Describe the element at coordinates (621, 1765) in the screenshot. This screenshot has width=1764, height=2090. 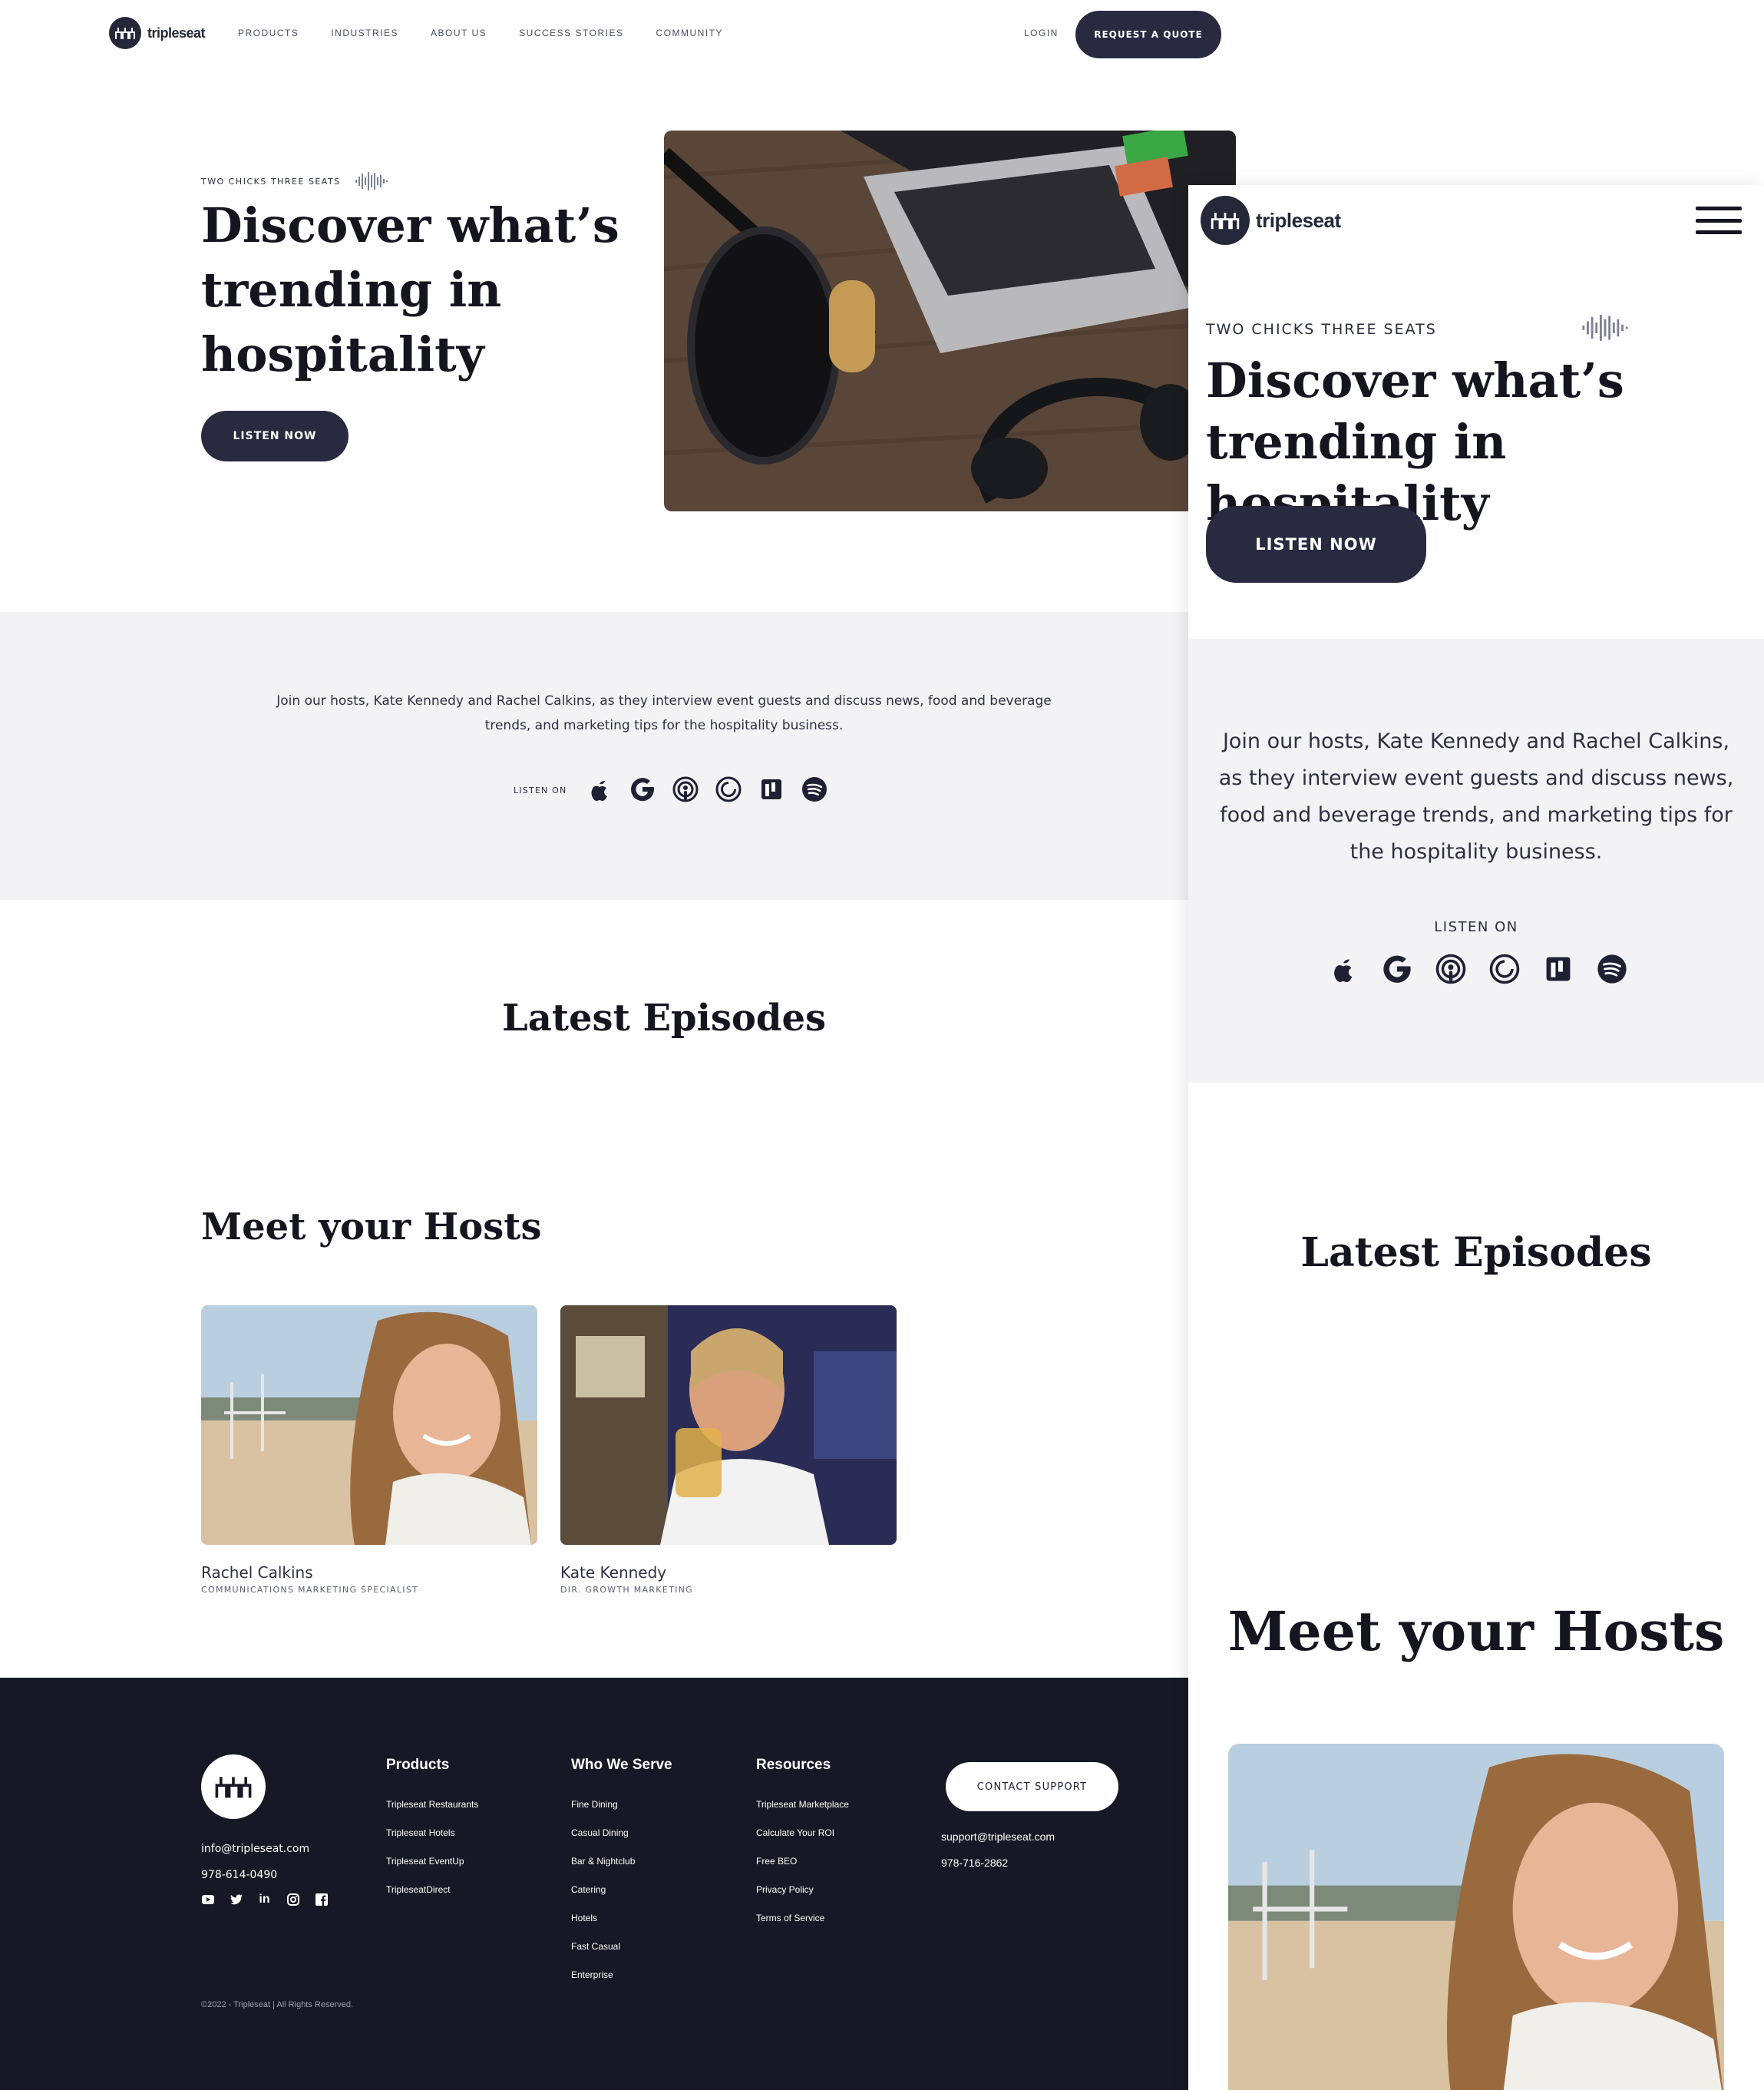
I see `footer-column-title: Who We Serve` at that location.